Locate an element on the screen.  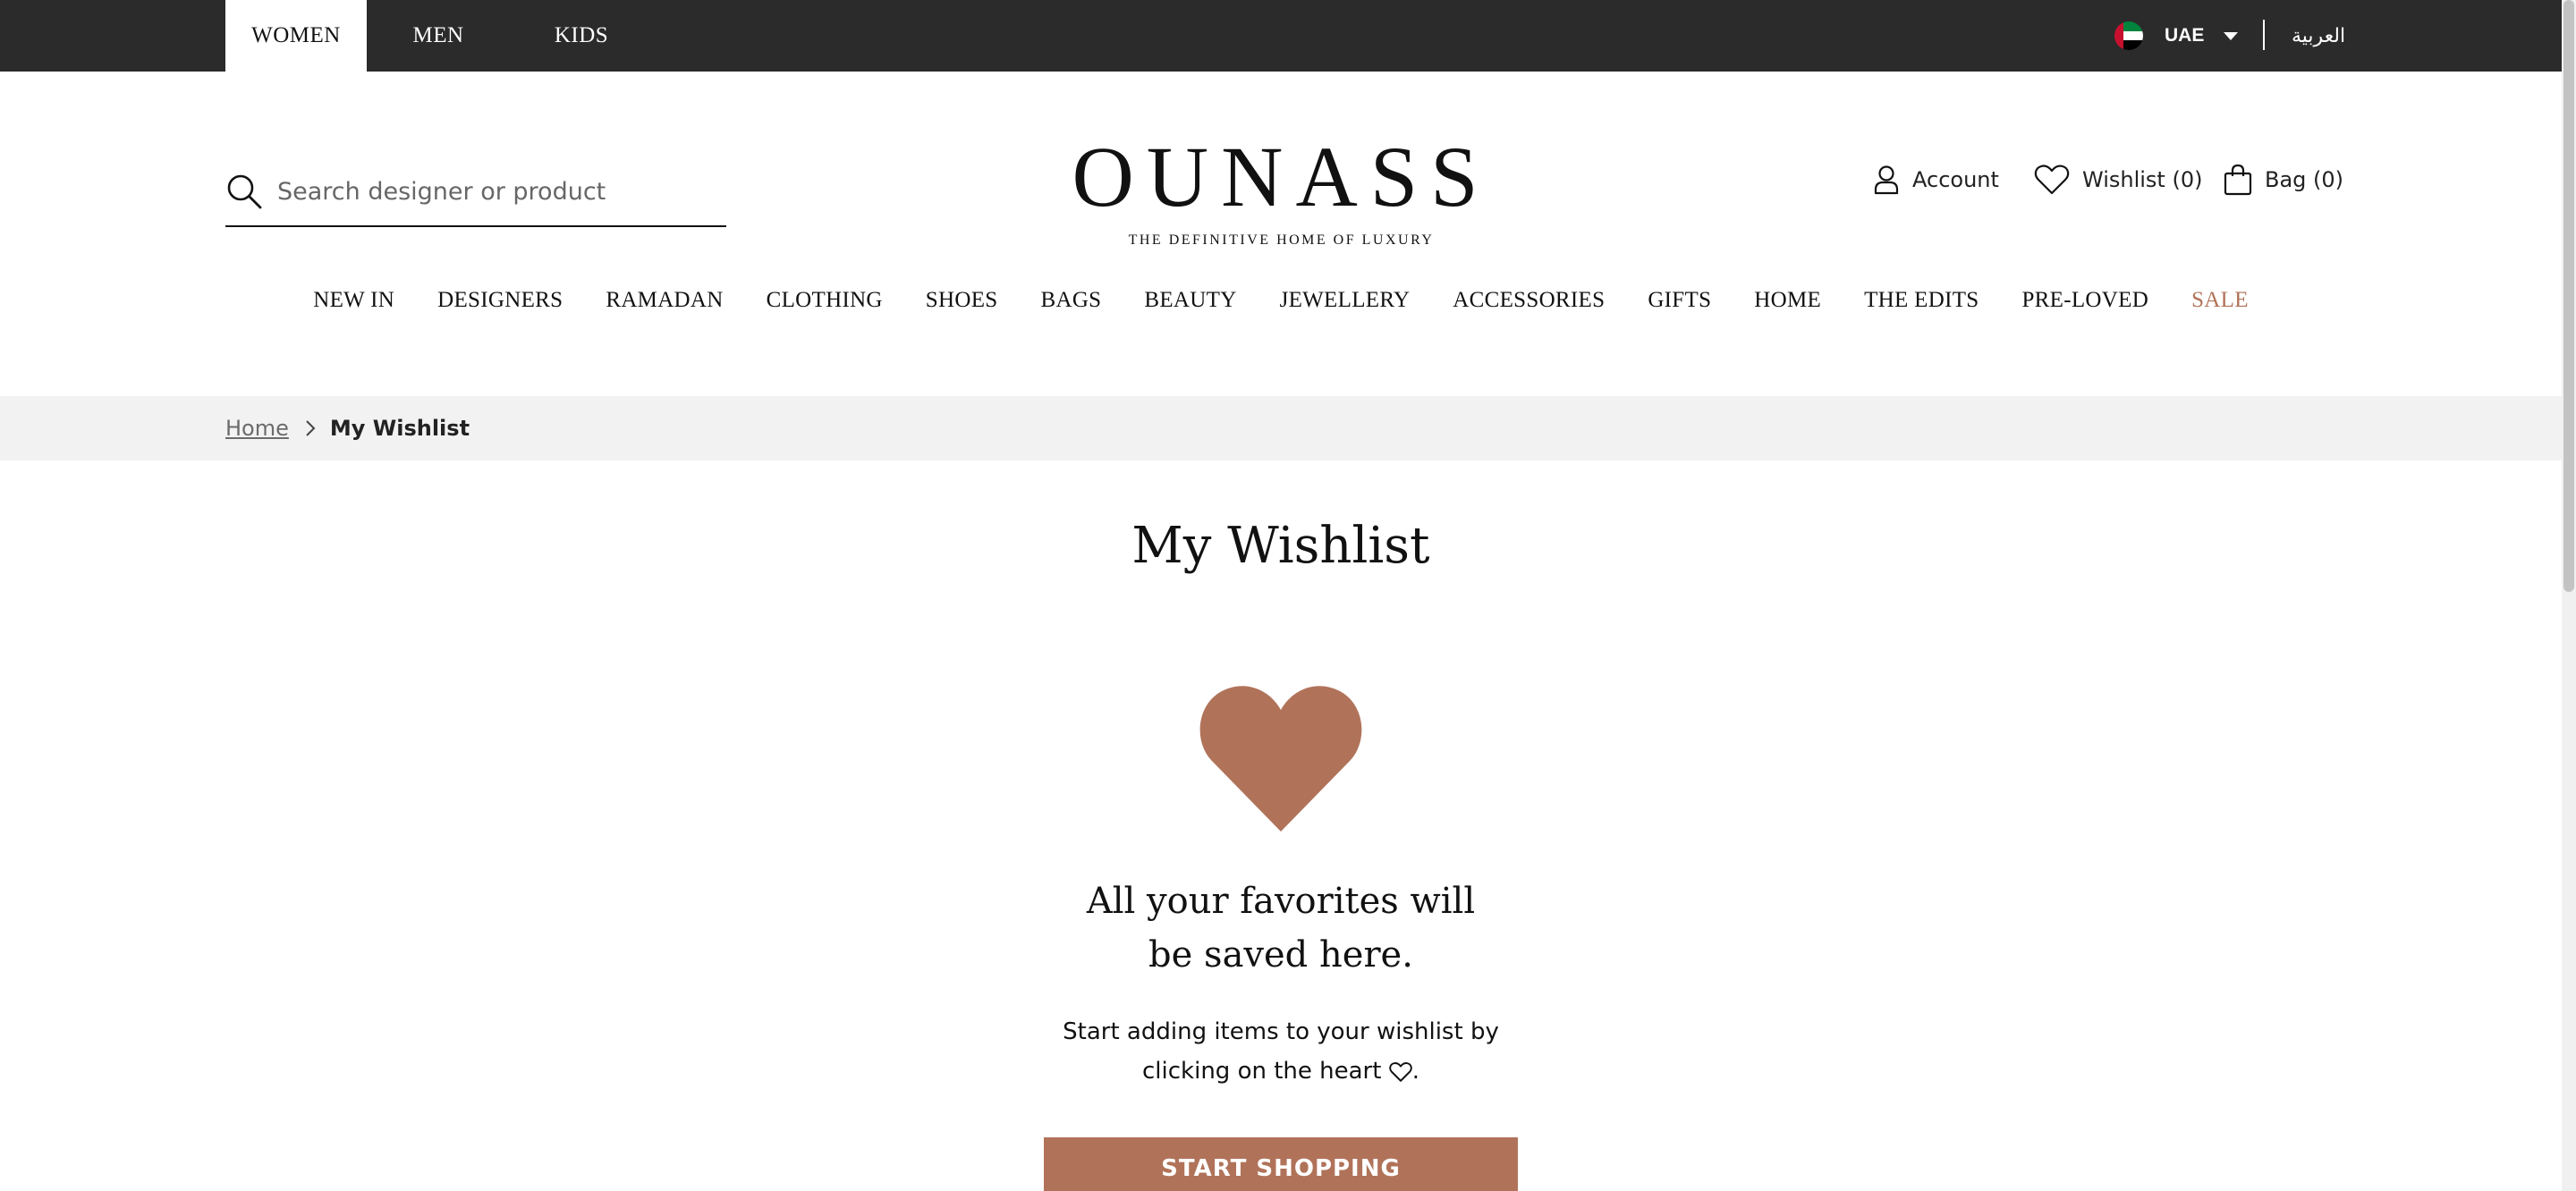
bag-label: Bag (0) is located at coordinates (2304, 179).